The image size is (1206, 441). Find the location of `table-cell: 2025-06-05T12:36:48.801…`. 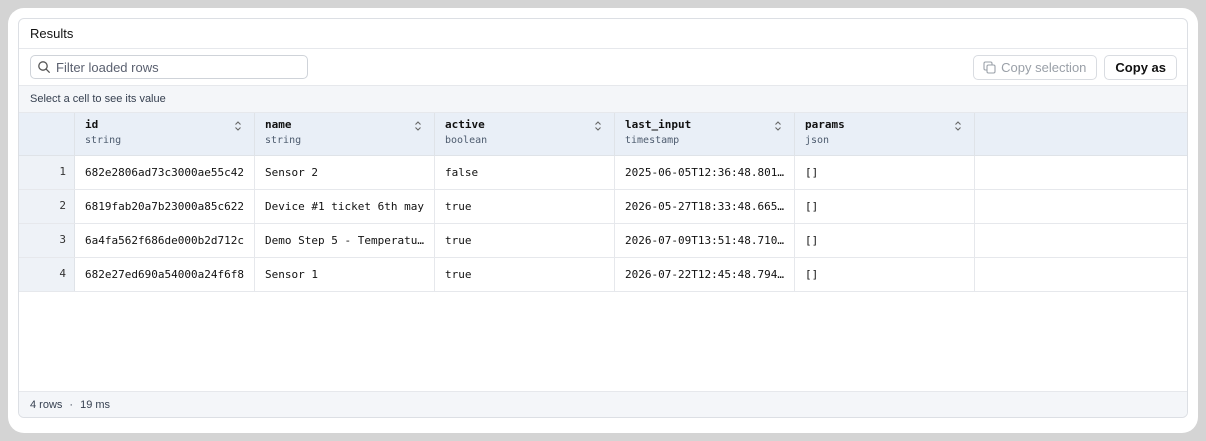

table-cell: 2025-06-05T12:36:48.801… is located at coordinates (705, 172).